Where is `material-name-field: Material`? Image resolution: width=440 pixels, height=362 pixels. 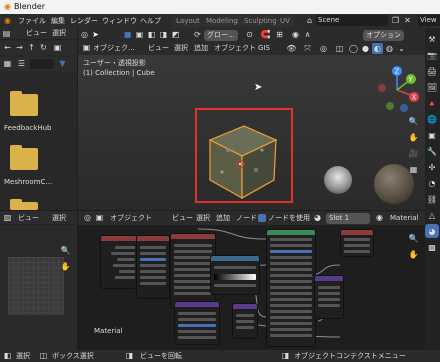
material-name-field: Material is located at coordinates (404, 218).